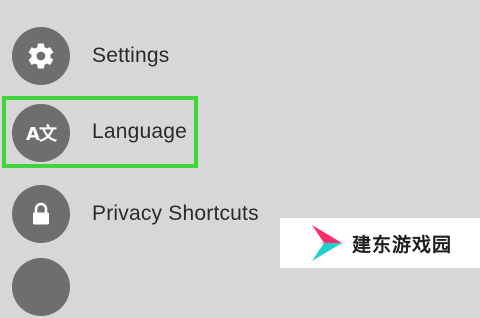  I want to click on watermark: 建东游戏园, so click(380, 243).